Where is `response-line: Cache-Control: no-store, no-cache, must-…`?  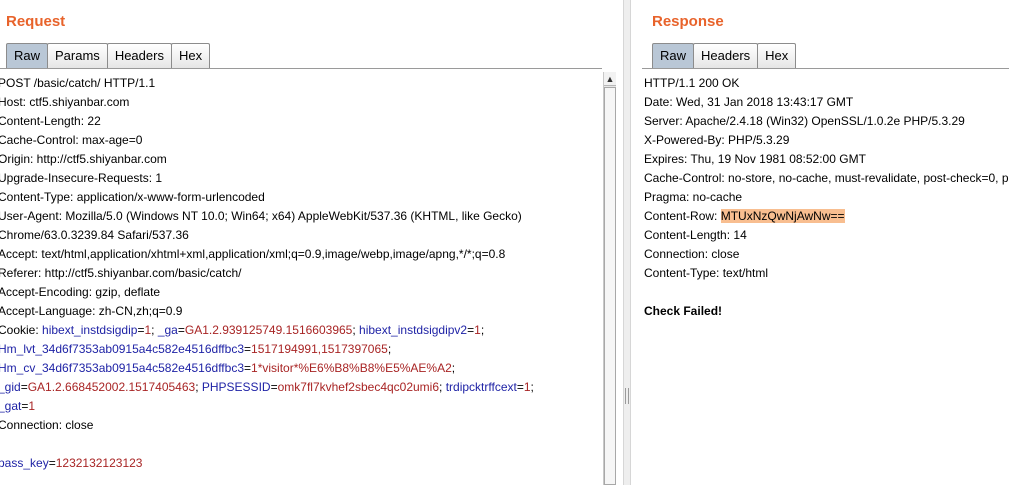
response-line: Cache-Control: no-store, no-cache, must-… is located at coordinates (826, 178).